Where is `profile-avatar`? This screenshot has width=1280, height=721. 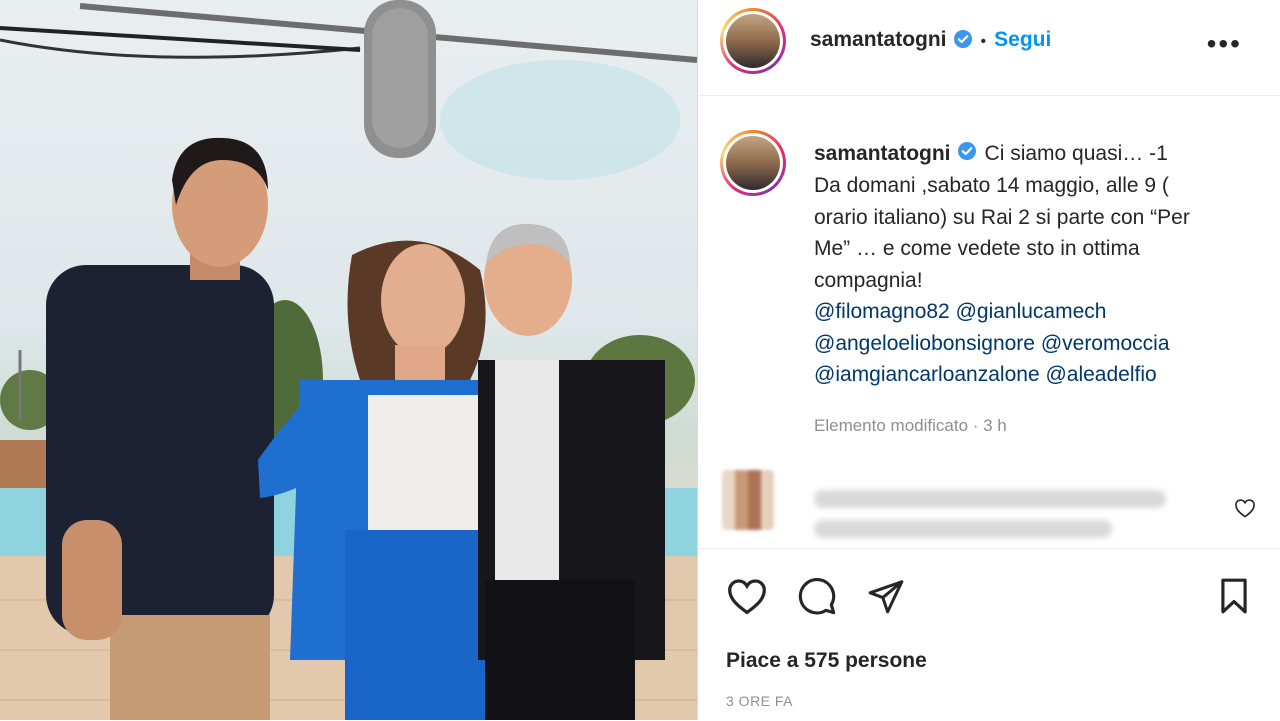 profile-avatar is located at coordinates (753, 41).